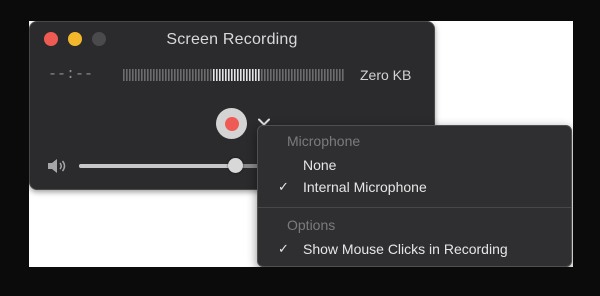 The image size is (600, 296). Describe the element at coordinates (320, 165) in the screenshot. I see `menu-item-label: None` at that location.